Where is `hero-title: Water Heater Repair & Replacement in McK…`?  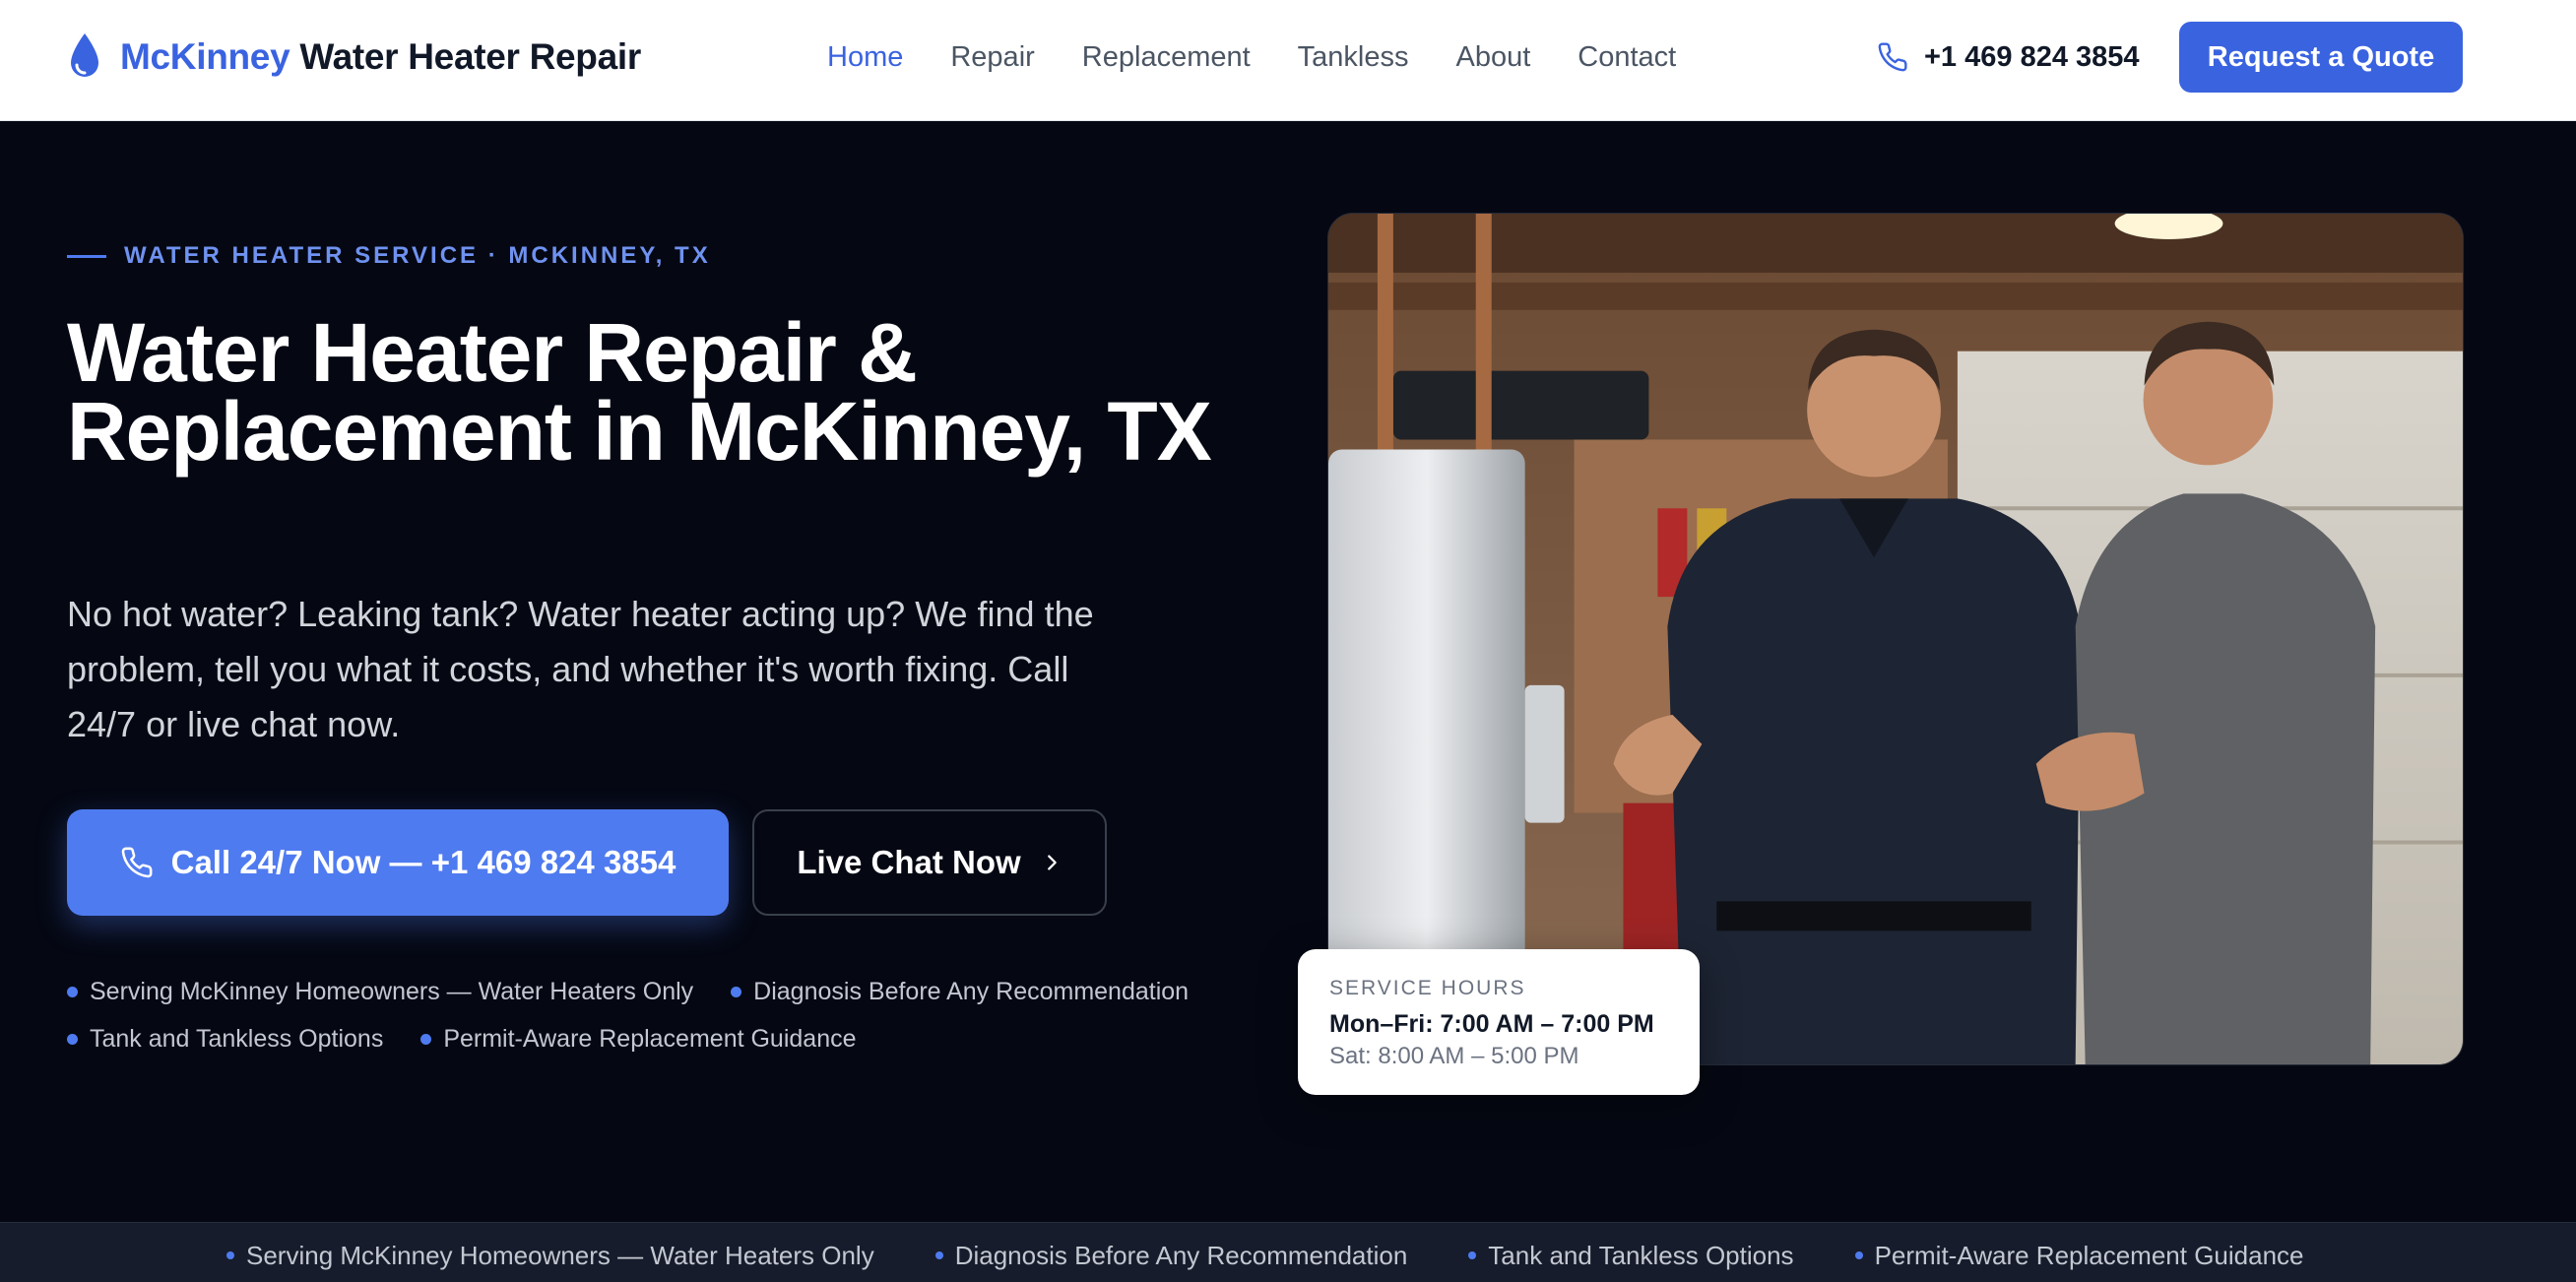 hero-title: Water Heater Repair & Replacement in McK… is located at coordinates (639, 392).